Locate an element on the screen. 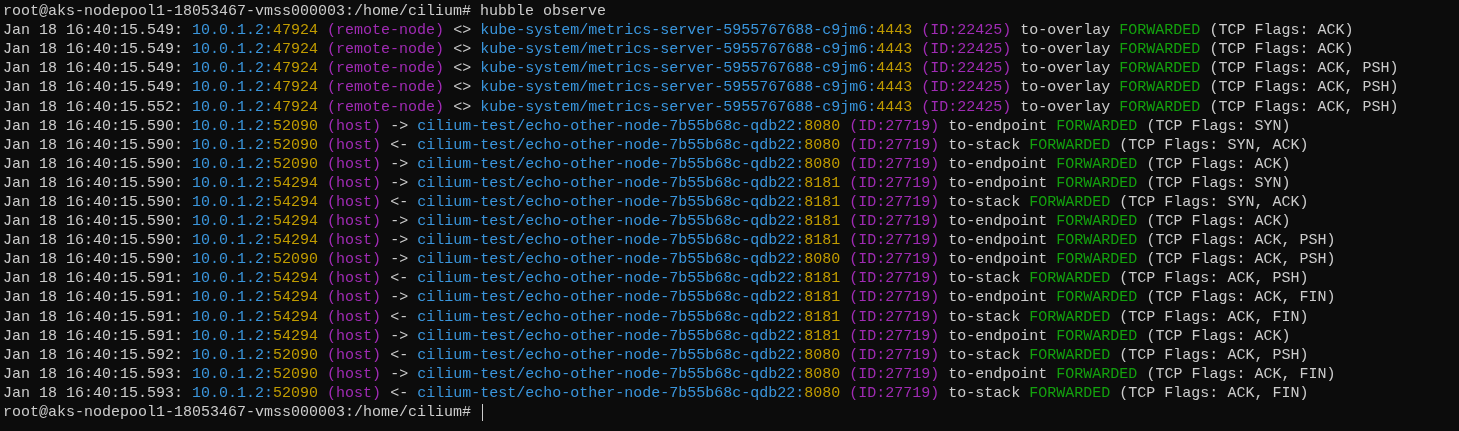  log-line: Jan 18 16:40:15.590: 10.0.1.2:54294 (host) <- cilium-test/echo-other-node-7b55b68c-qdb22:8181 (ID:27719) to-stack FORWARDED (TCP Flags: SYN, ACK) is located at coordinates (656, 202).